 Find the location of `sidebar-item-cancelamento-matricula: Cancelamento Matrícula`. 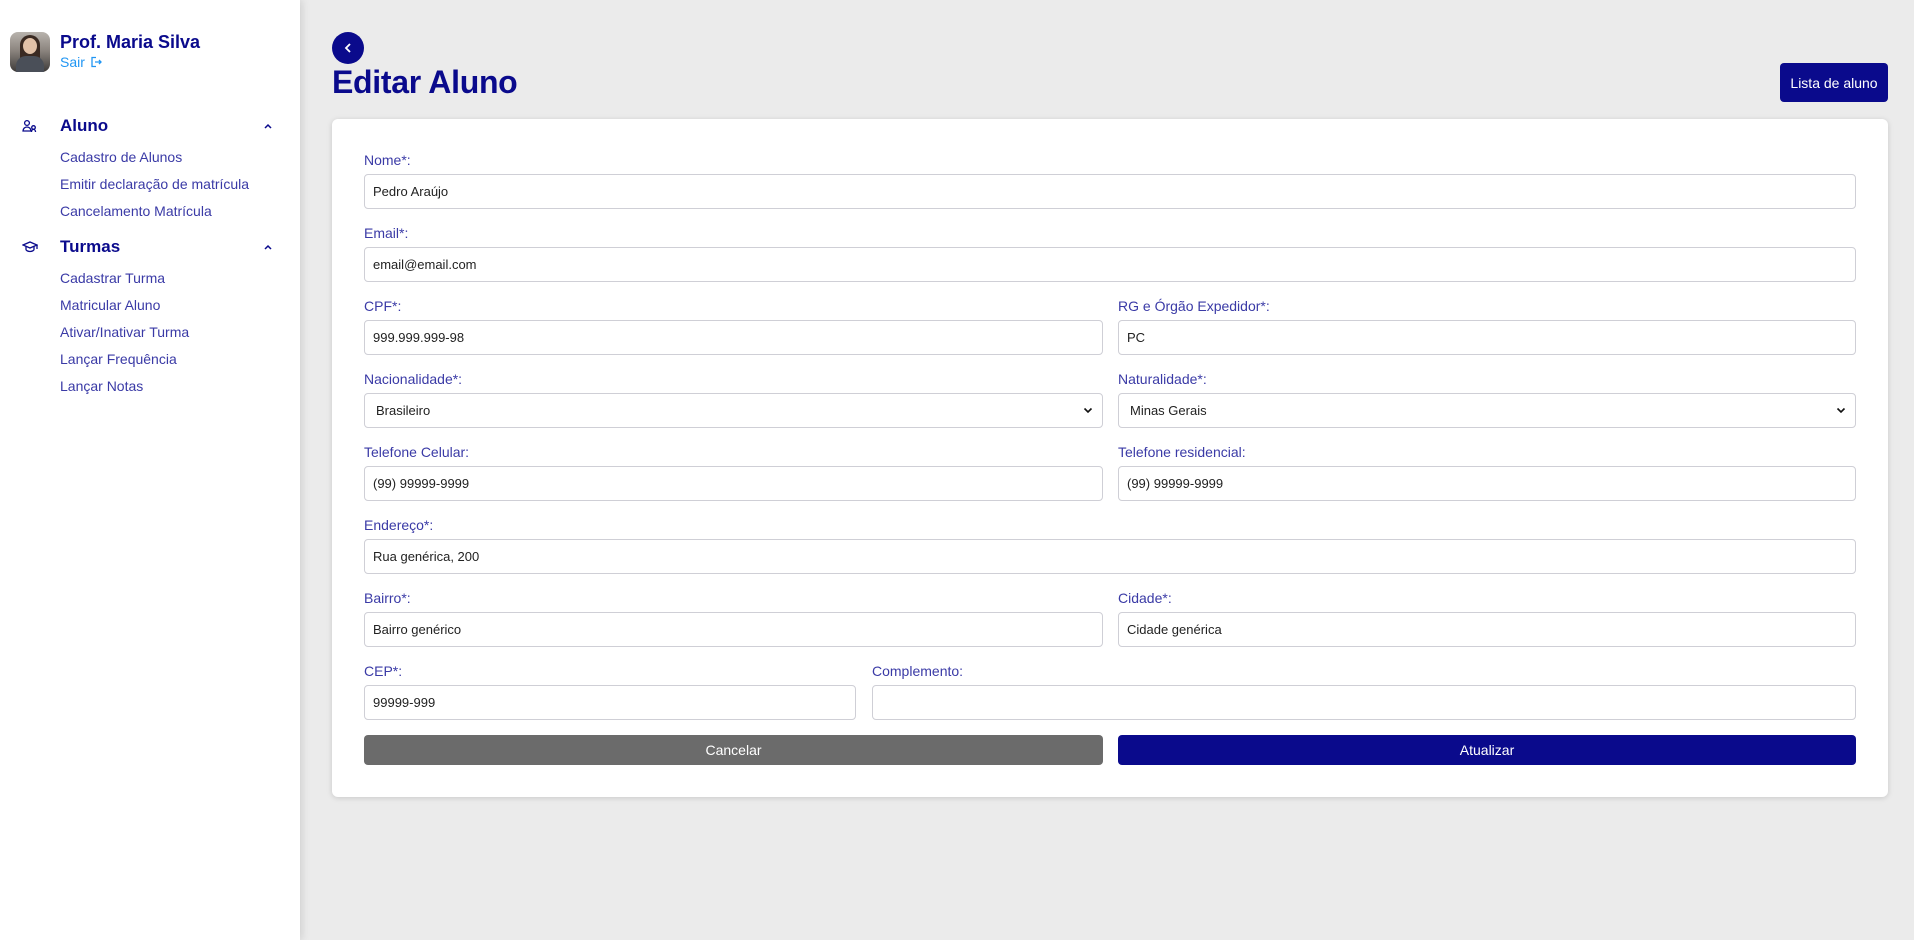

sidebar-item-cancelamento-matricula: Cancelamento Matrícula is located at coordinates (180, 215).